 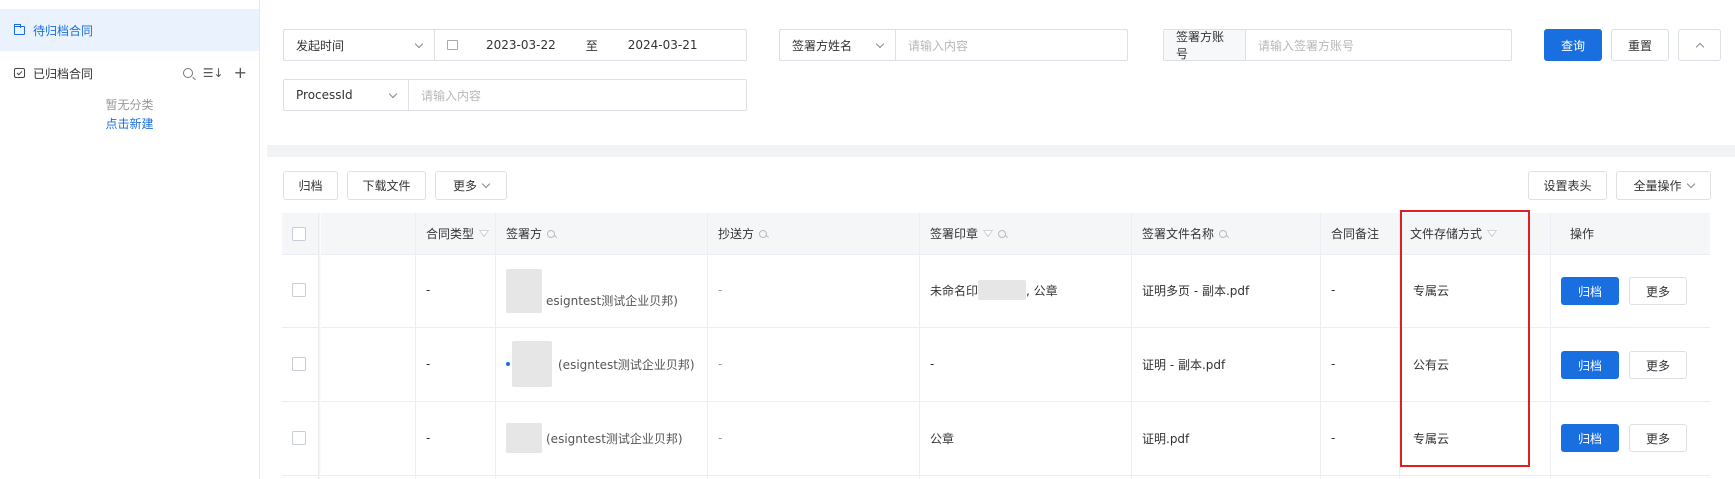 I want to click on more-dropdown-button: 更多, so click(x=471, y=185).